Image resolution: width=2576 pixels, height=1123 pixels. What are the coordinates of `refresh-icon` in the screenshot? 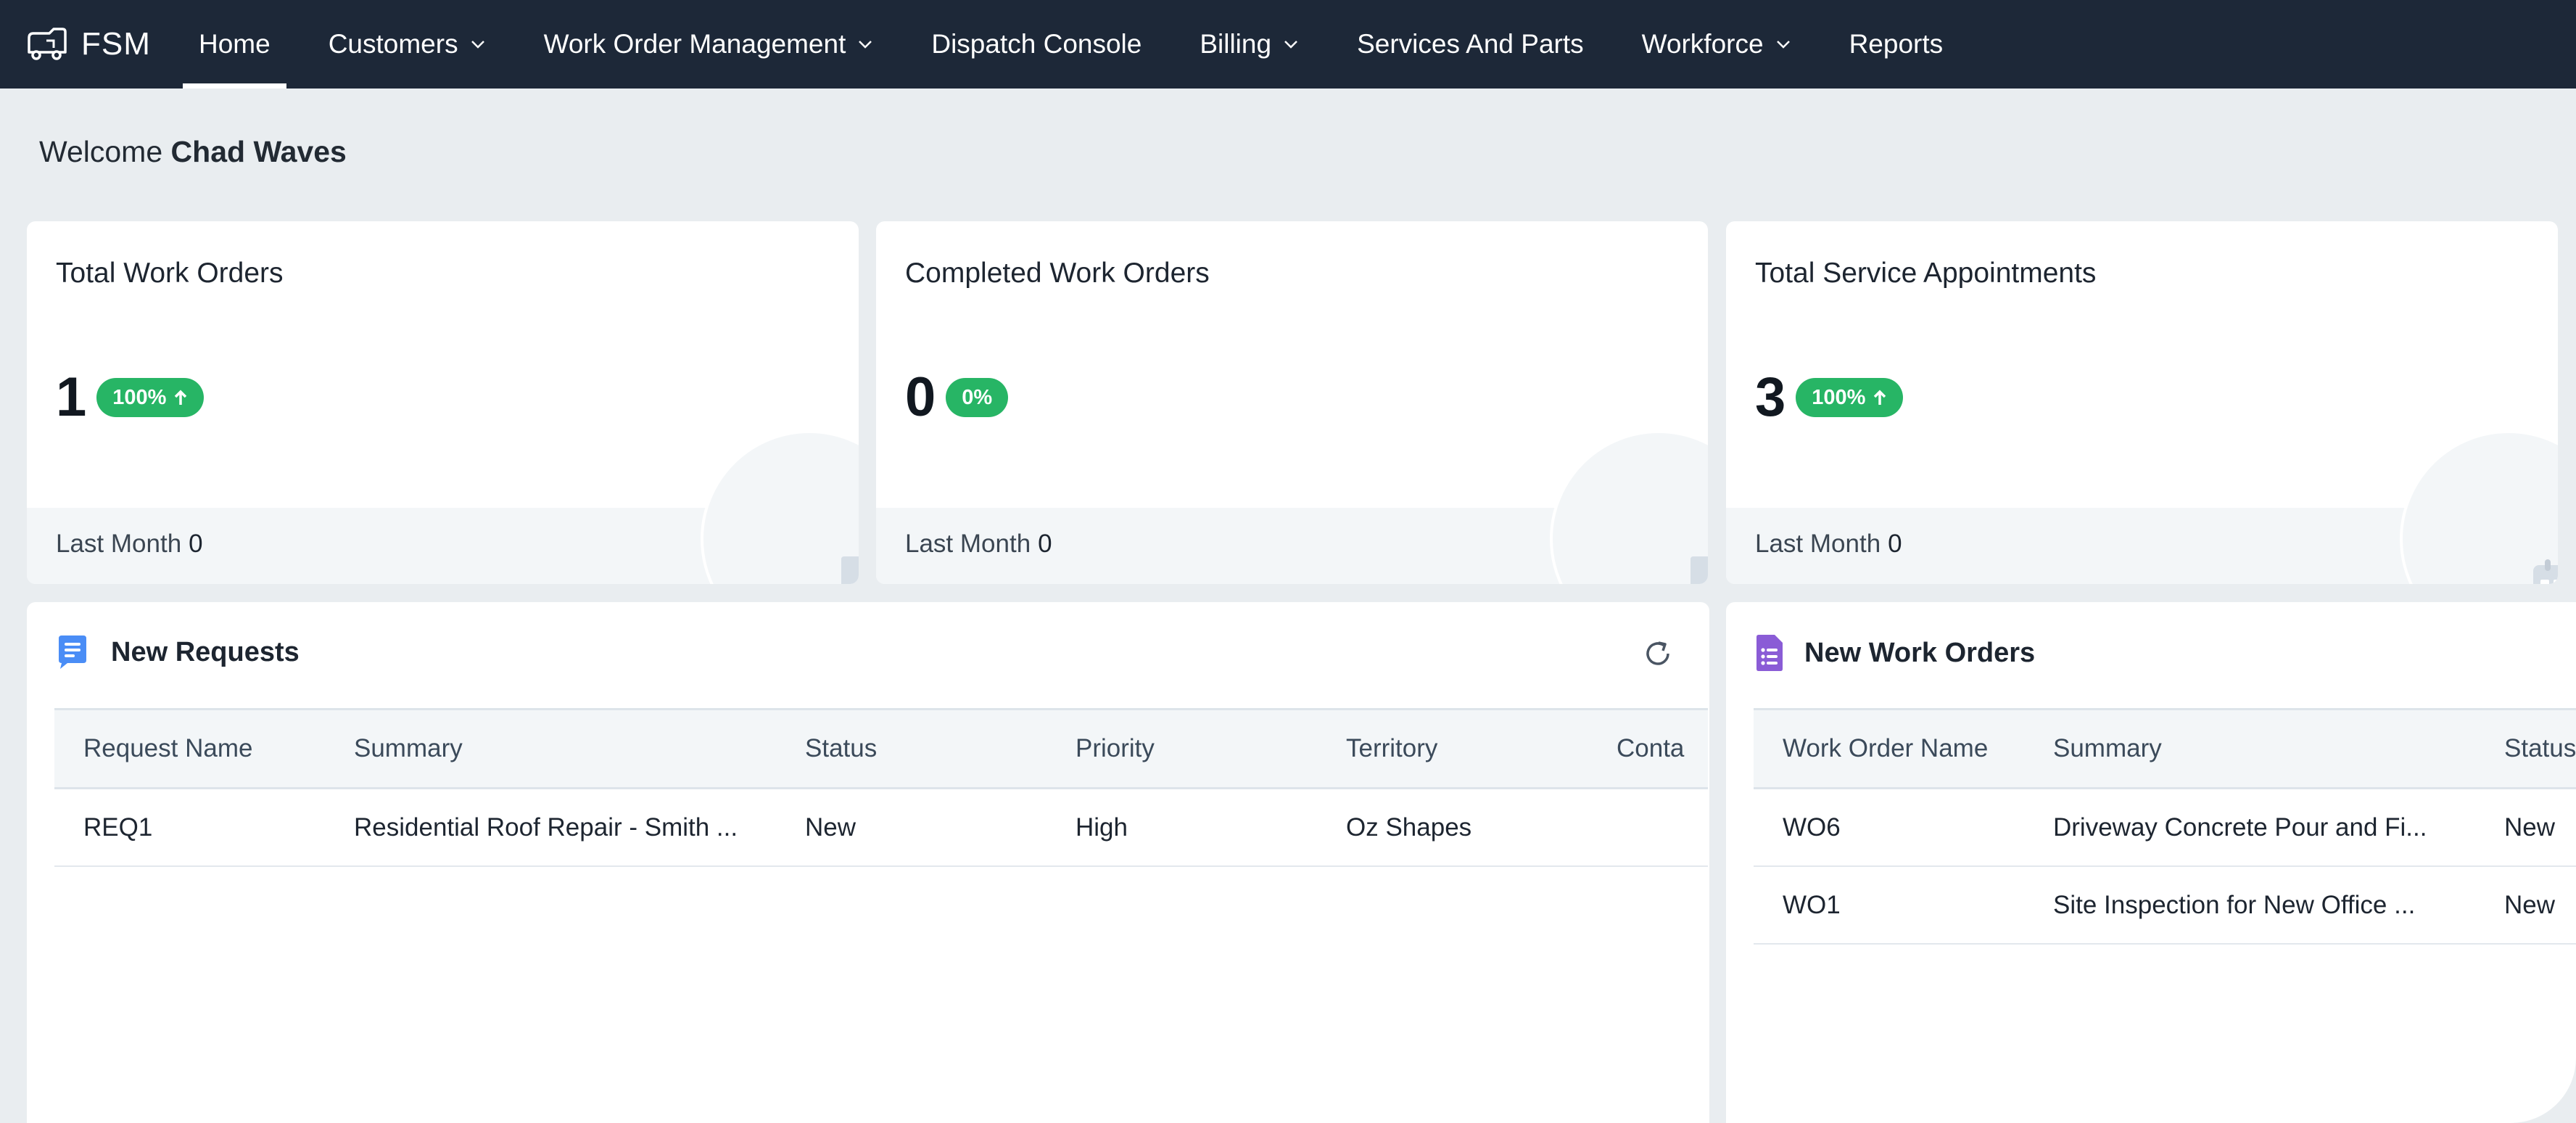 It's located at (1658, 653).